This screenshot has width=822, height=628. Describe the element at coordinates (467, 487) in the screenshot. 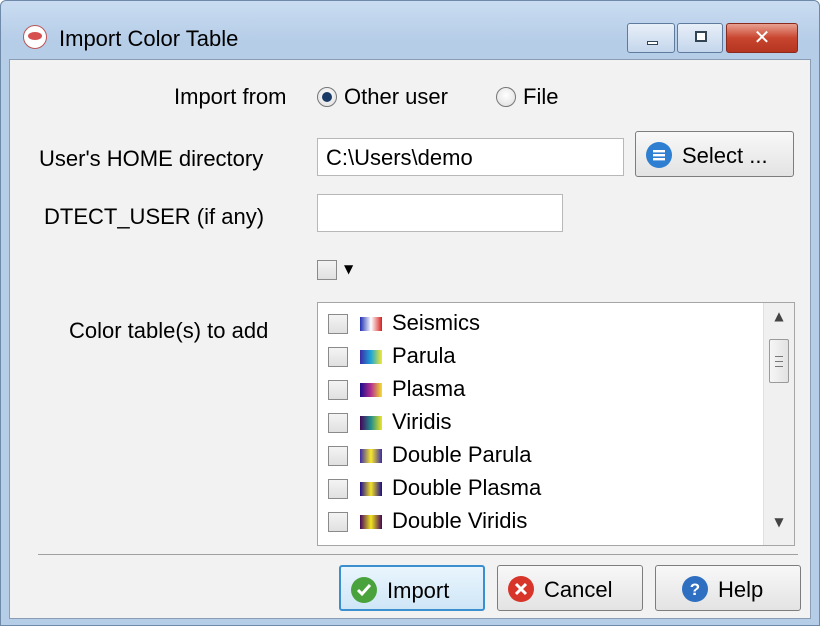

I see `list-item-label: Double Plasma` at that location.